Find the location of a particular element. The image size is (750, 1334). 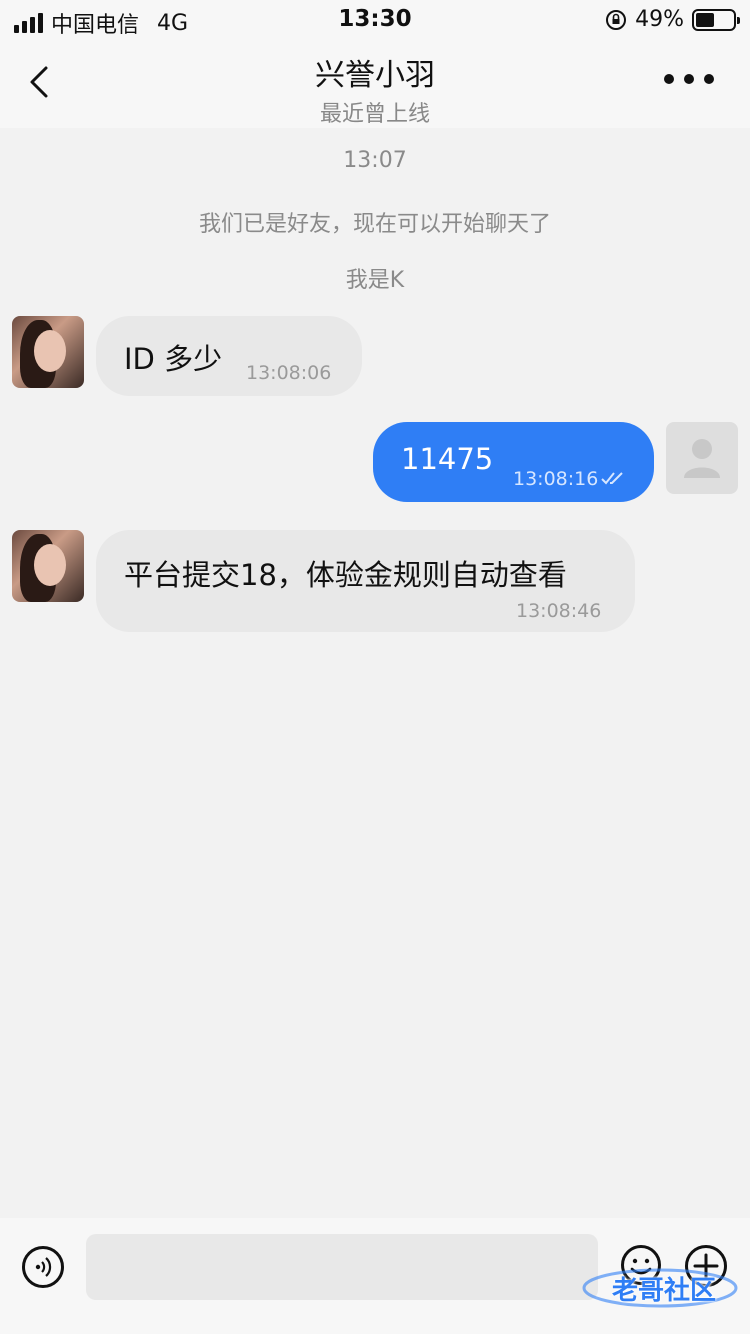

status-bar: 中国电信 4G 13:30 49% is located at coordinates (375, 20).